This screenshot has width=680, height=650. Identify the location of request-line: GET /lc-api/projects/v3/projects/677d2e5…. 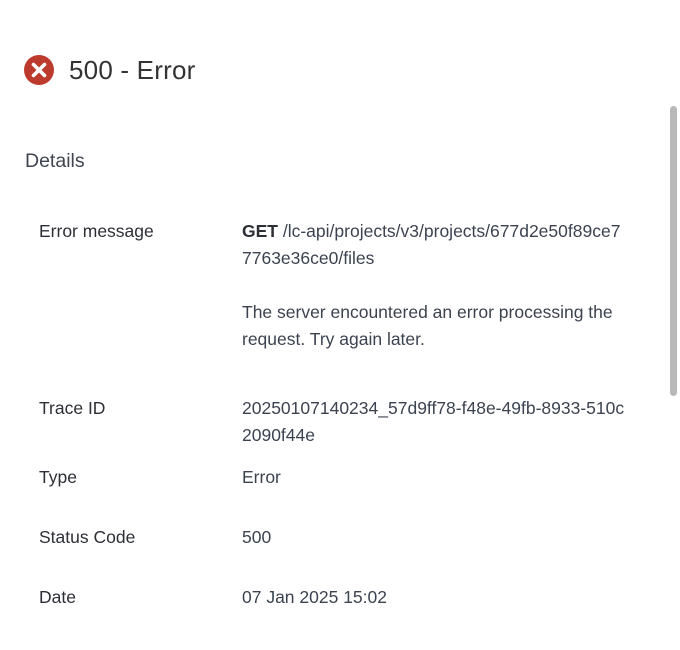
(434, 245).